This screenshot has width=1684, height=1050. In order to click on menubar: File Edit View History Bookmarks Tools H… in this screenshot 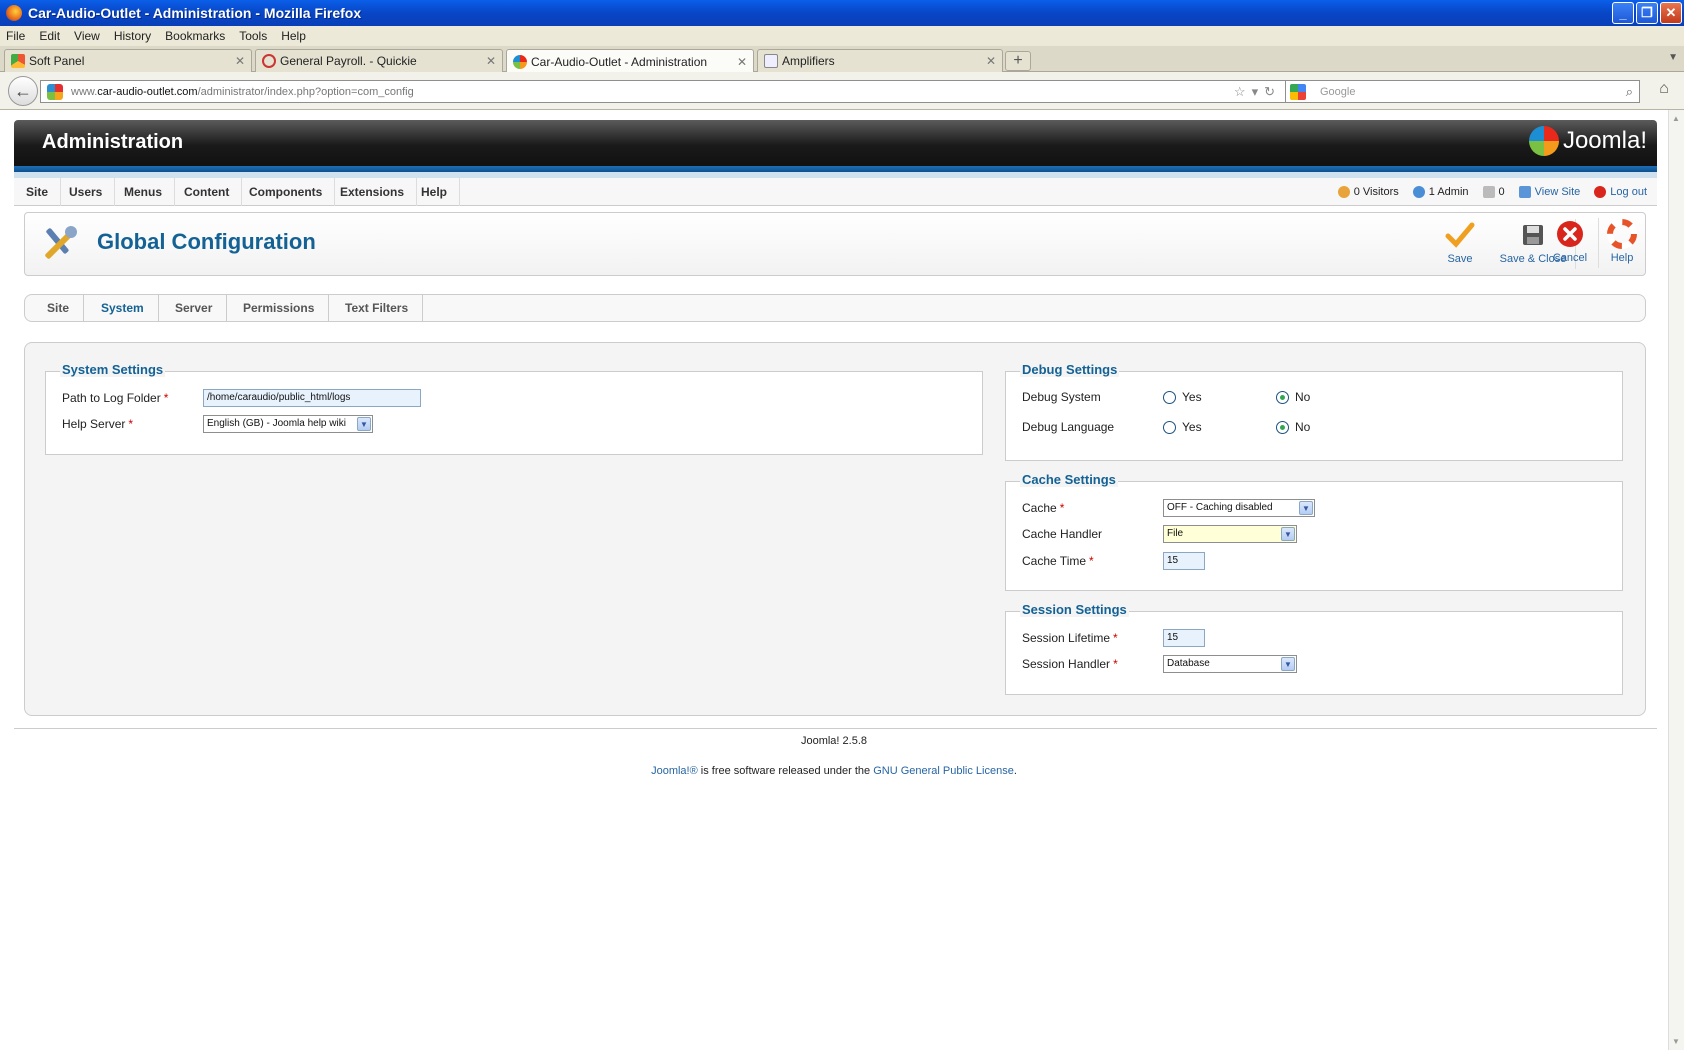, I will do `click(842, 36)`.